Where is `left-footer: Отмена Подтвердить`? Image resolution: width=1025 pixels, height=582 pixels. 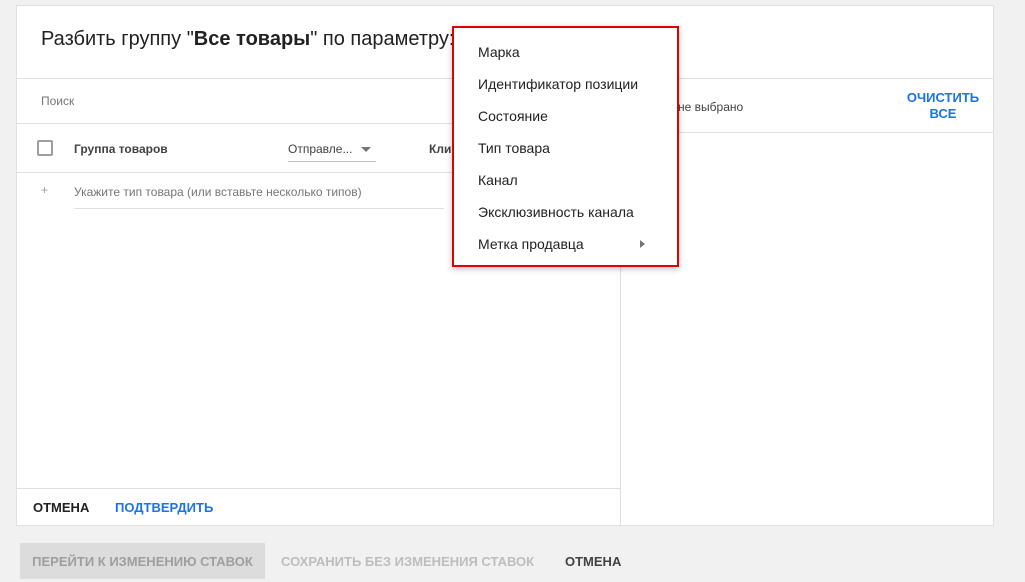
left-footer: Отмена Подтвердить is located at coordinates (318, 506).